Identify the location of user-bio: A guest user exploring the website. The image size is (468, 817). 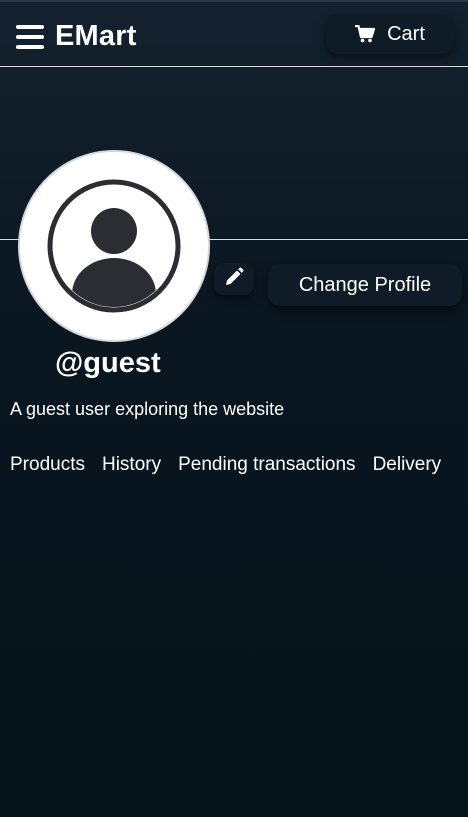
(147, 409).